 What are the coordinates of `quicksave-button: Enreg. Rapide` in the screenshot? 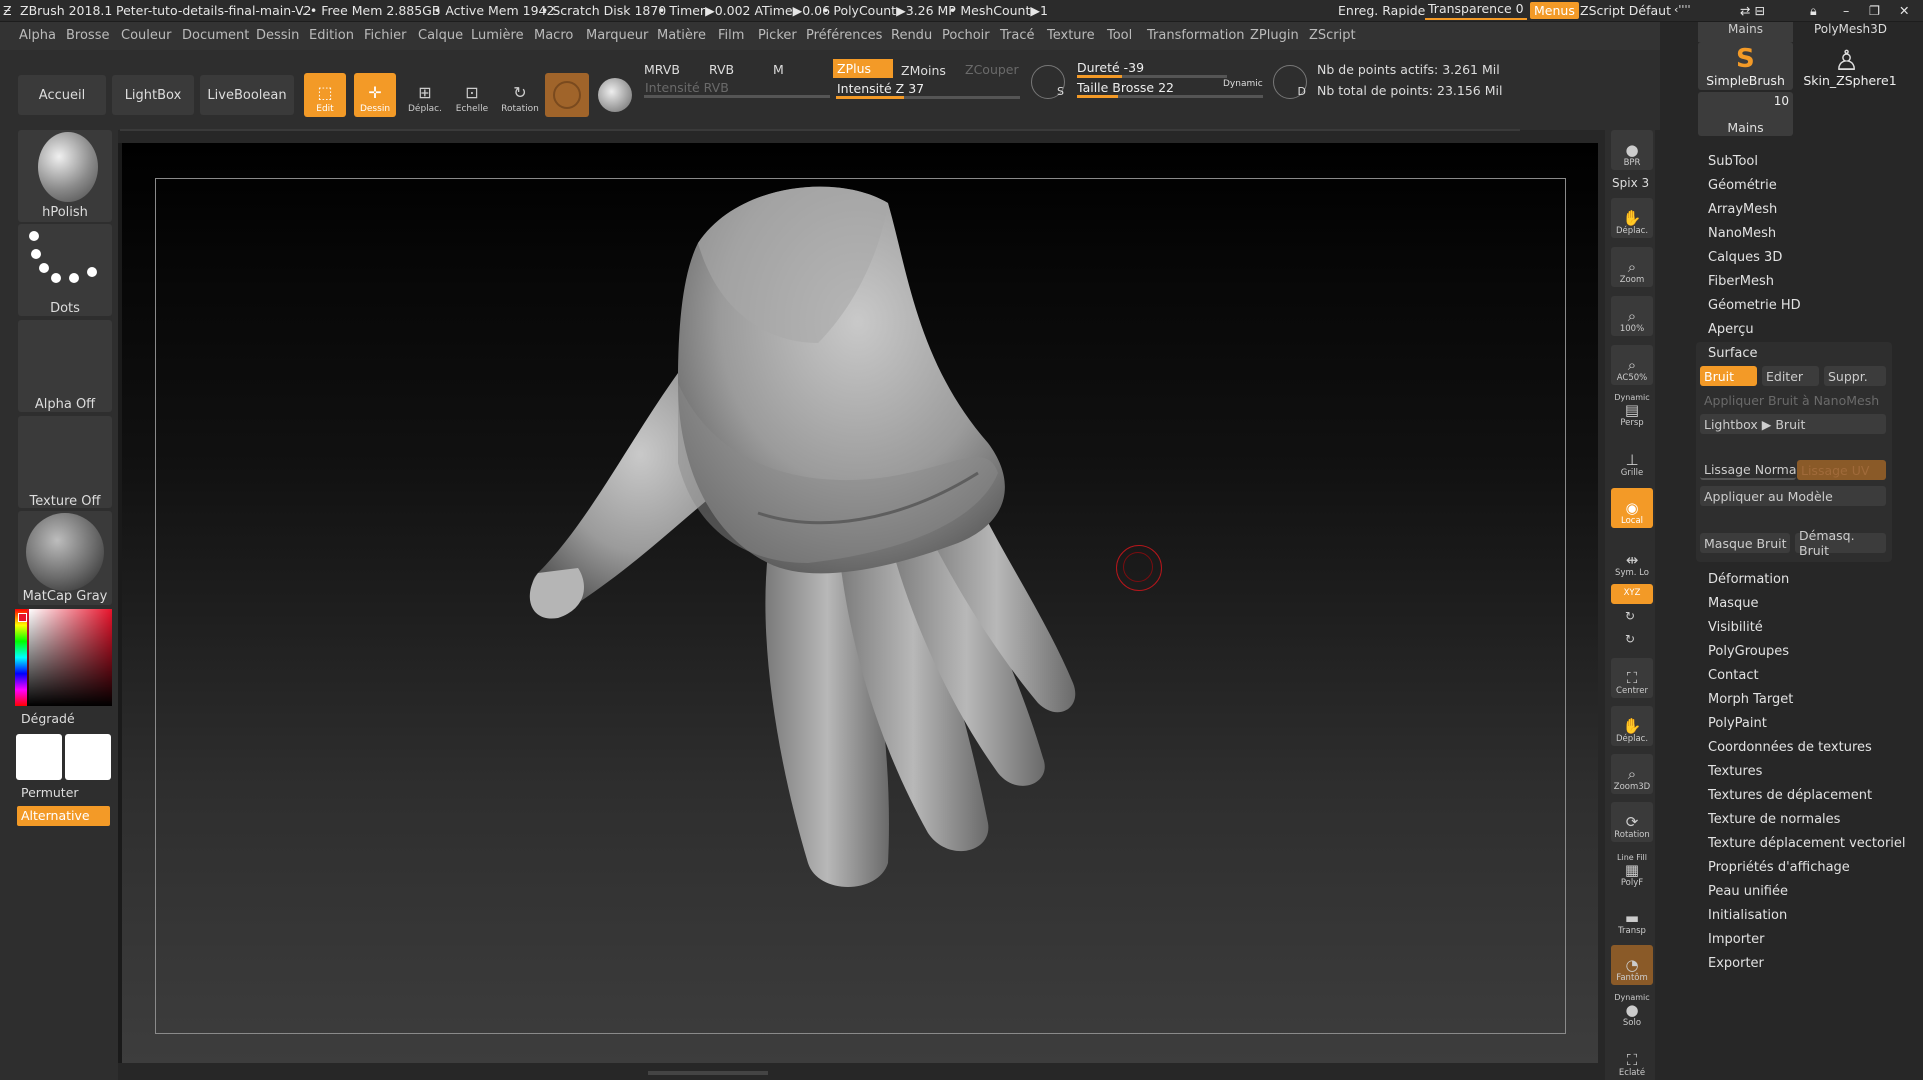 It's located at (1381, 10).